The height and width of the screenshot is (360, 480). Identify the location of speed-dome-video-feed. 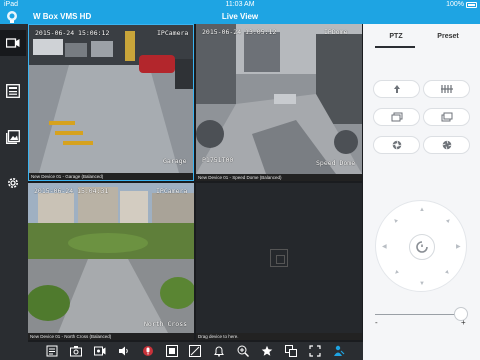
(279, 99).